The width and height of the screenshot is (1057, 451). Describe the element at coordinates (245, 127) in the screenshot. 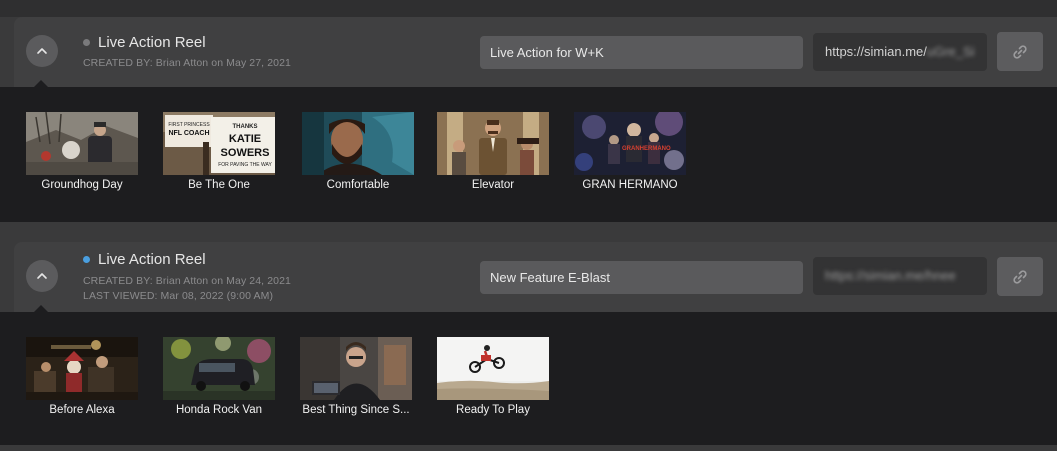

I see `svg-text: THANKS` at that location.